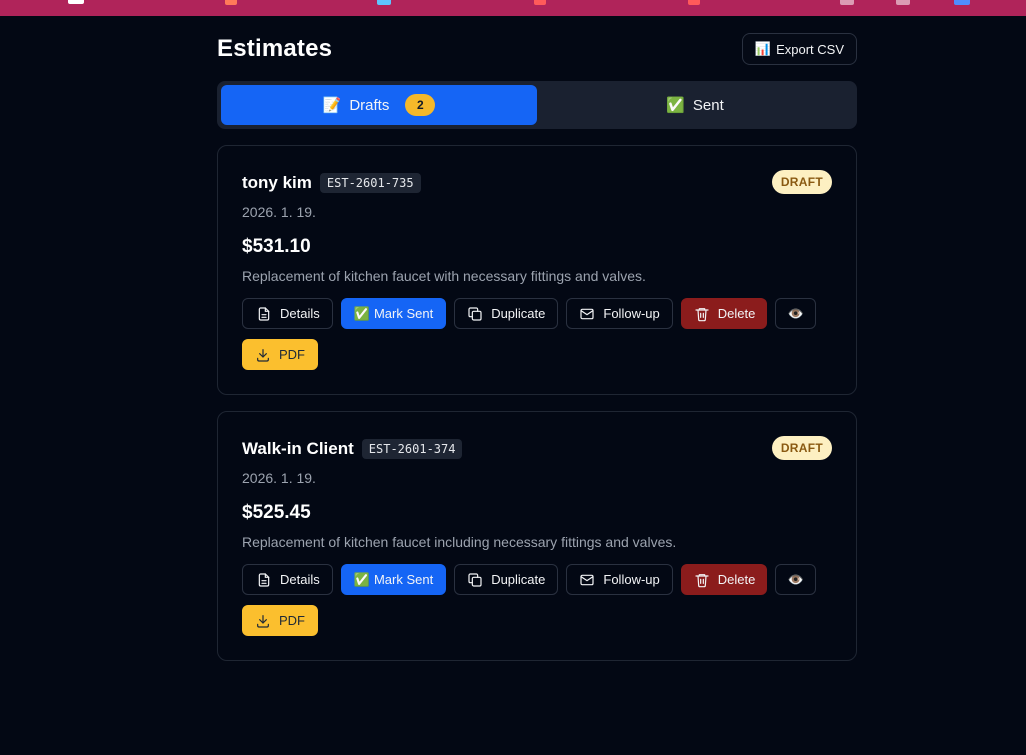  I want to click on estimate-name-row: Walk-in Client EST-2601-374, so click(352, 449).